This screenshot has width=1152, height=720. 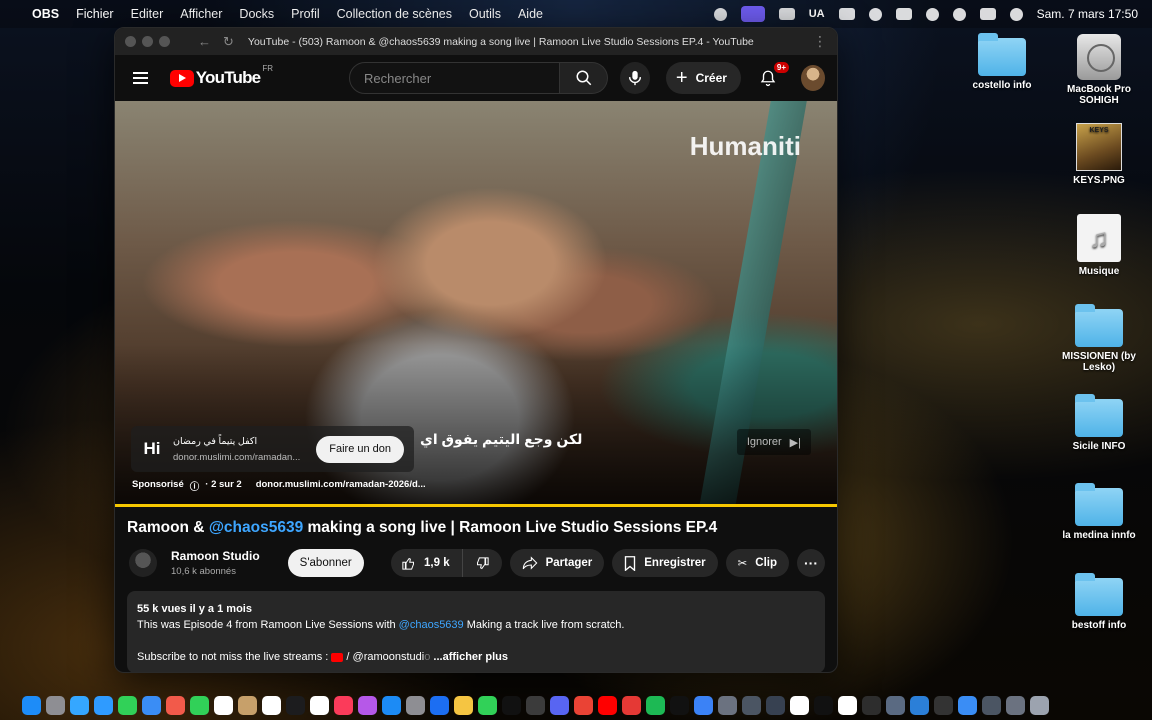 I want to click on desktop-folder-bestoff: bestoff info, so click(x=1099, y=602).